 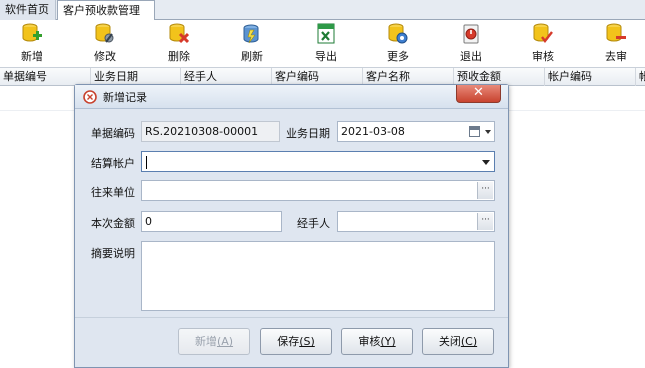 I want to click on dialog-new-button: 新增(A), so click(x=214, y=341).